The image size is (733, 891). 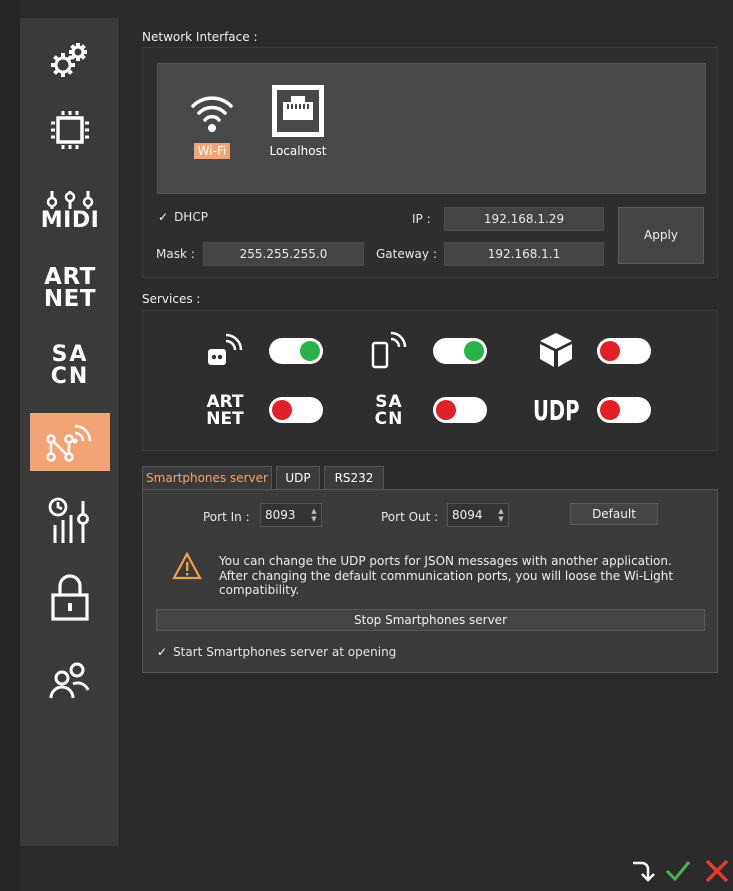 I want to click on timer-faders-icon, so click(x=68, y=520).